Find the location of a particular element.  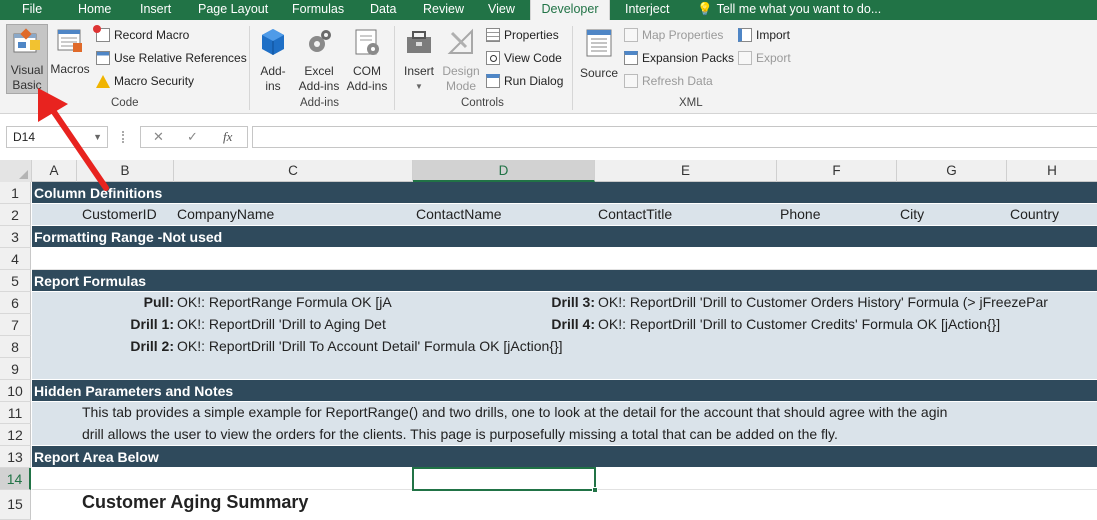

relative-references-label: Use Relative References is located at coordinates (180, 58).